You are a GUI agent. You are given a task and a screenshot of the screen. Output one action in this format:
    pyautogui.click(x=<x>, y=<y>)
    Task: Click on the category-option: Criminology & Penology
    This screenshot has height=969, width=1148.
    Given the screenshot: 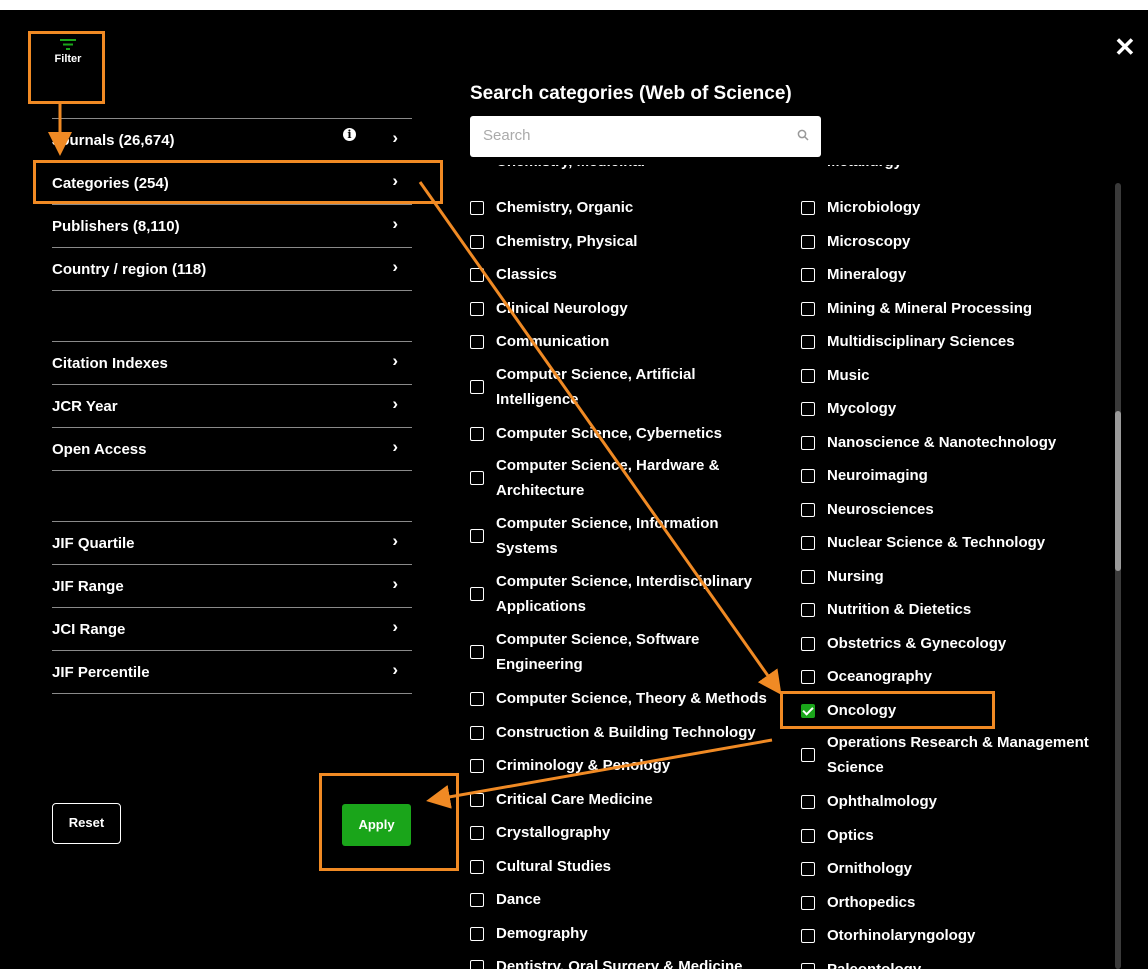 What is the action you would take?
    pyautogui.click(x=625, y=766)
    